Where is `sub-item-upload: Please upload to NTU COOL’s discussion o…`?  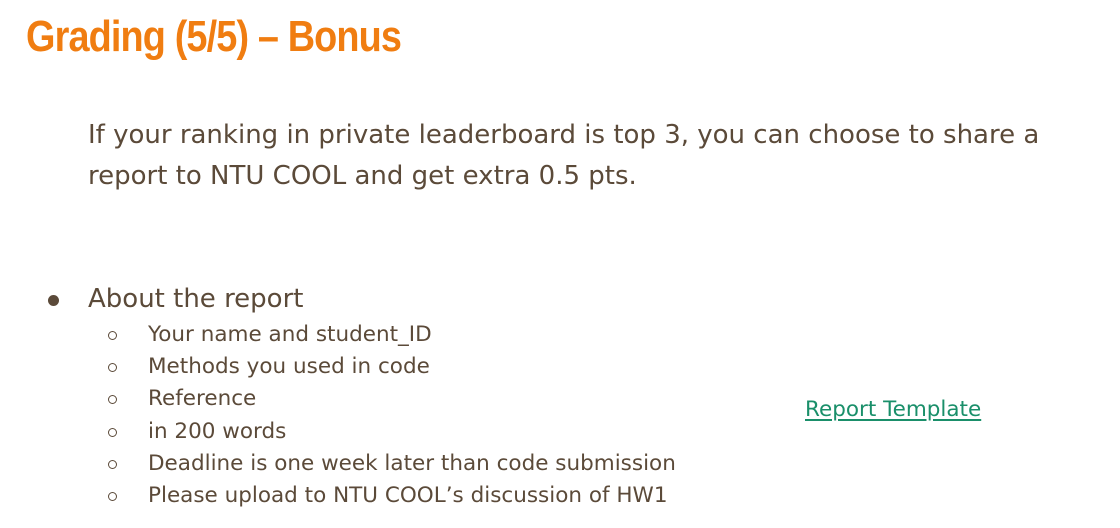
sub-item-upload: Please upload to NTU COOL’s discussion o… is located at coordinates (392, 496).